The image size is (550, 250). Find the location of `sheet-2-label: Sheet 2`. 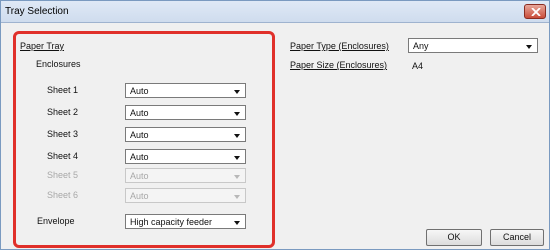

sheet-2-label: Sheet 2 is located at coordinates (63, 112).